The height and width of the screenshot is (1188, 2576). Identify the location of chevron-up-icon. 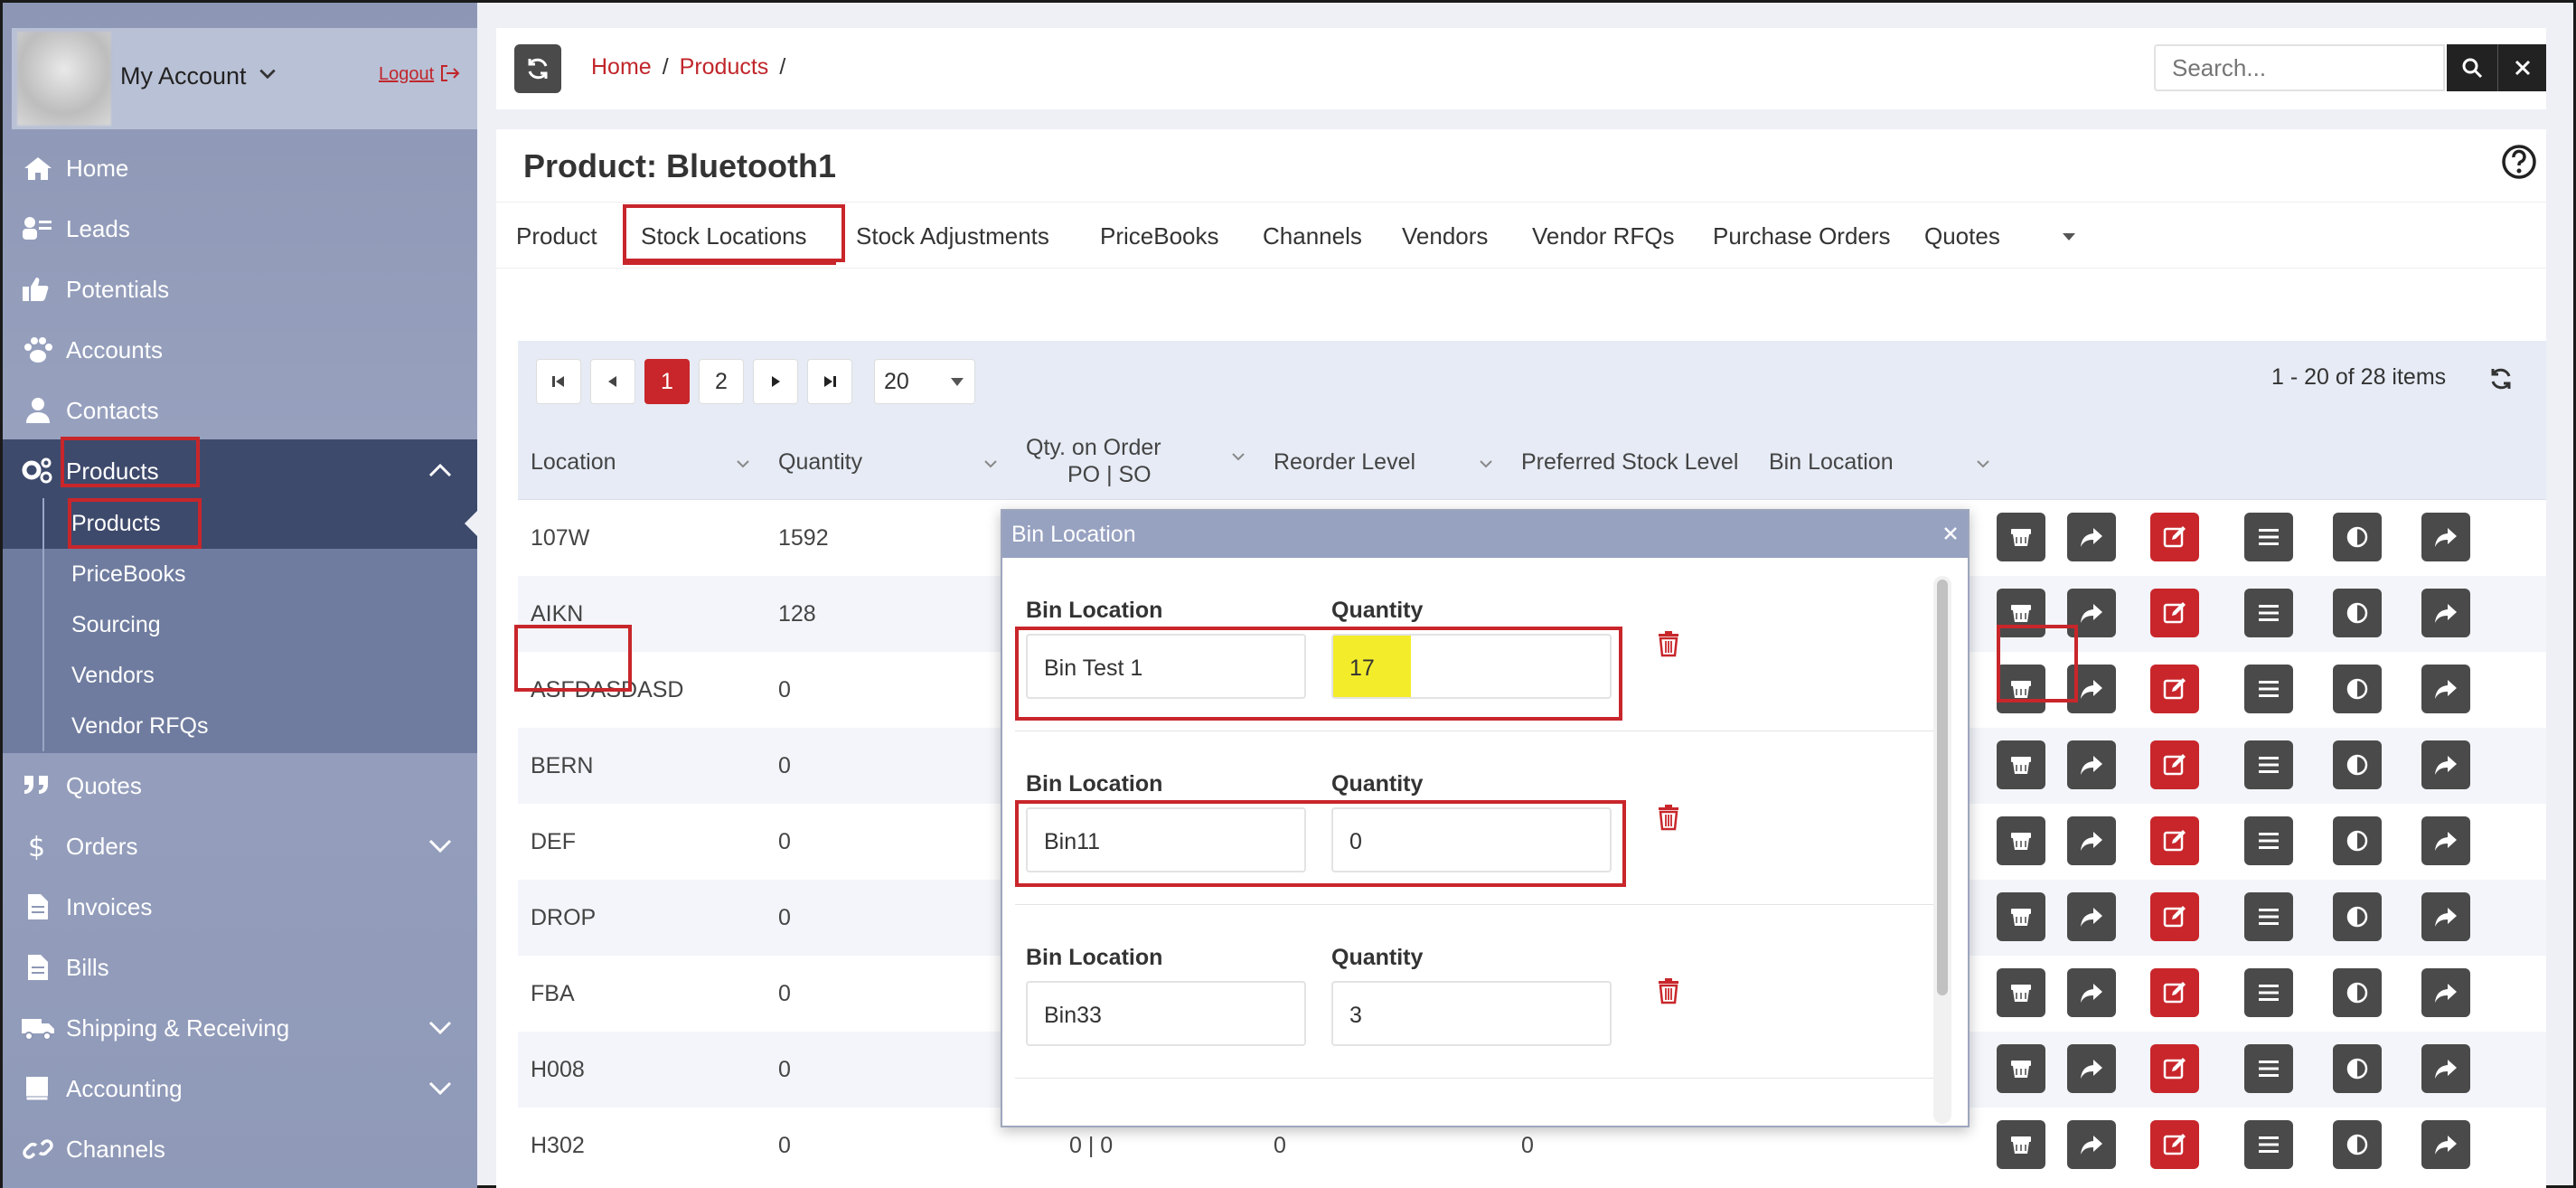
(440, 470).